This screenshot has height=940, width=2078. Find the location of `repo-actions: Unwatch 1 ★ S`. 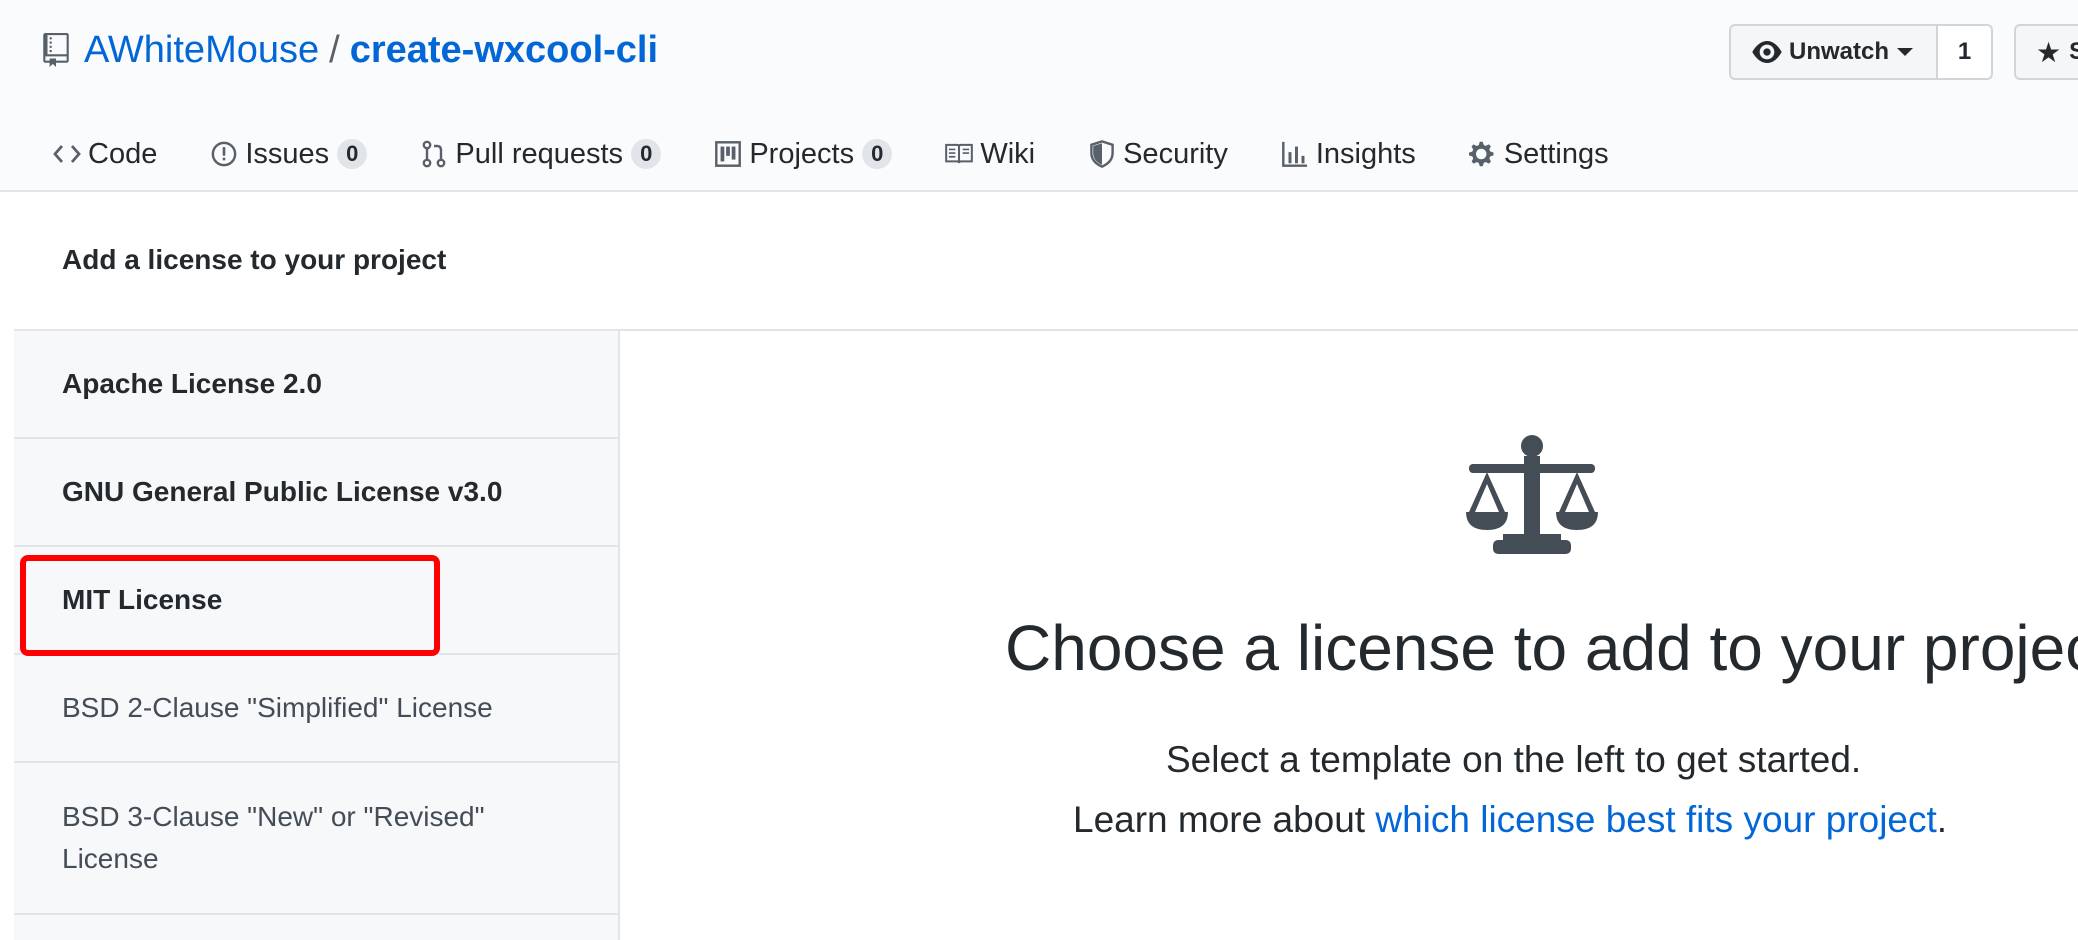

repo-actions: Unwatch 1 ★ S is located at coordinates (1903, 52).